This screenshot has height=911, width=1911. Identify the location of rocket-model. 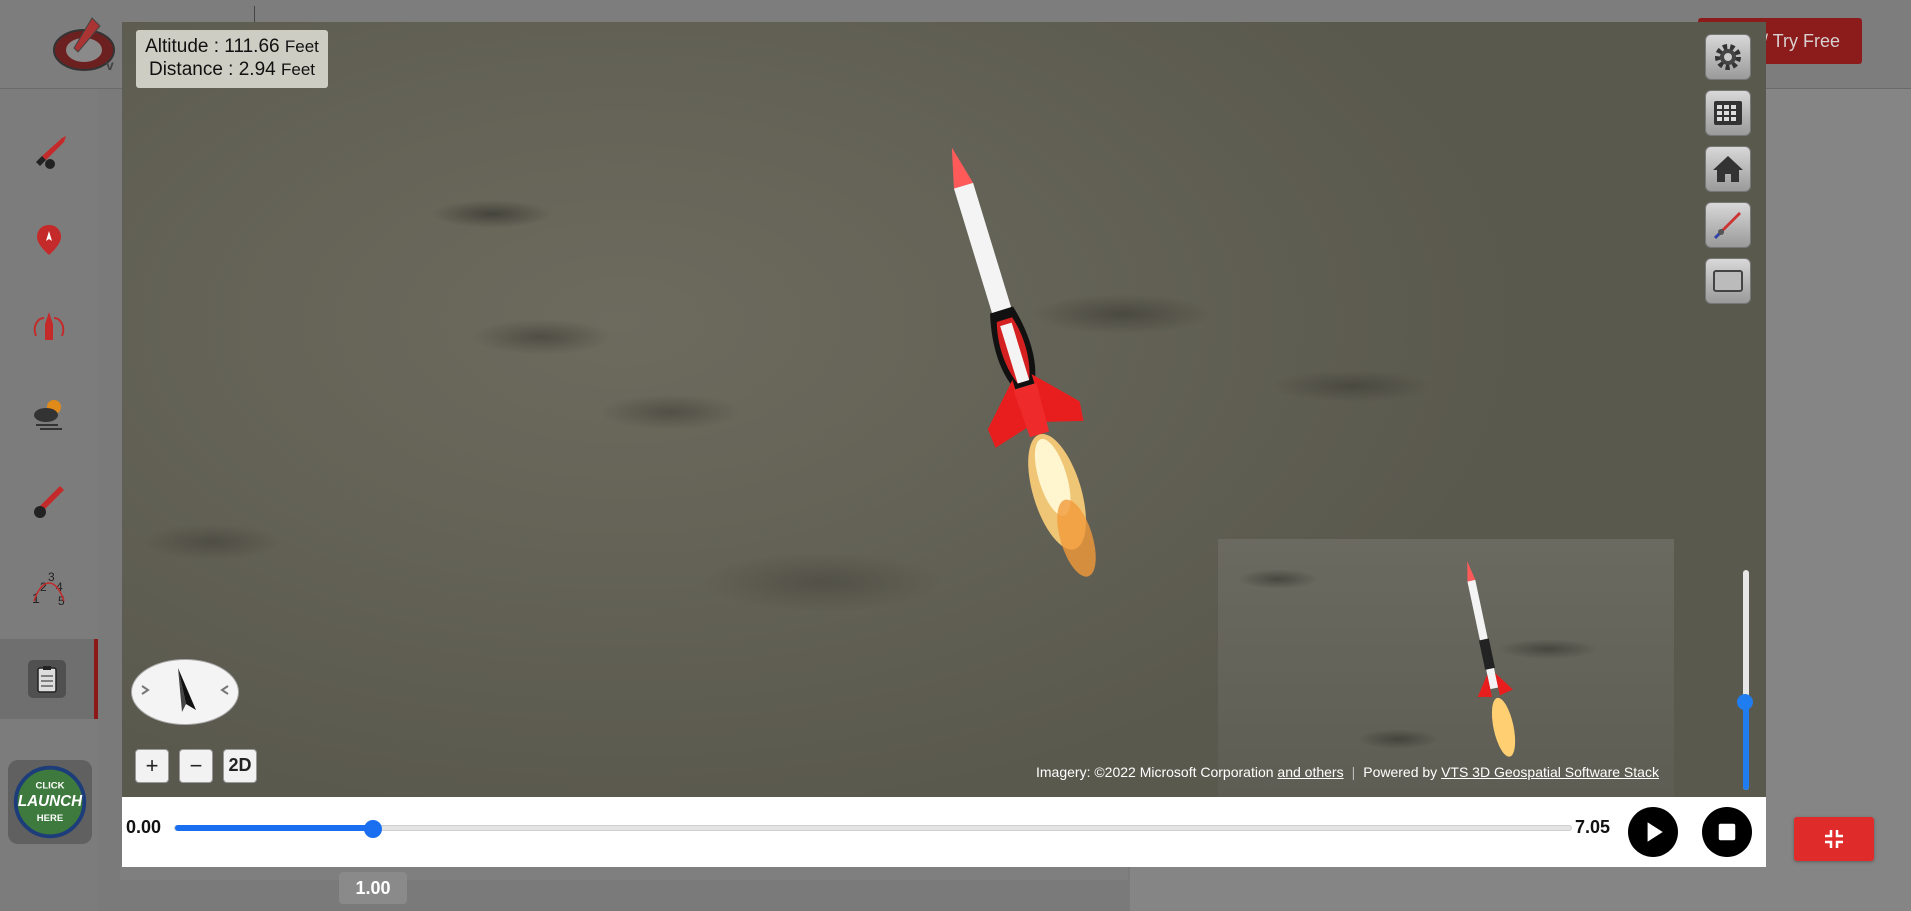
(1023, 362).